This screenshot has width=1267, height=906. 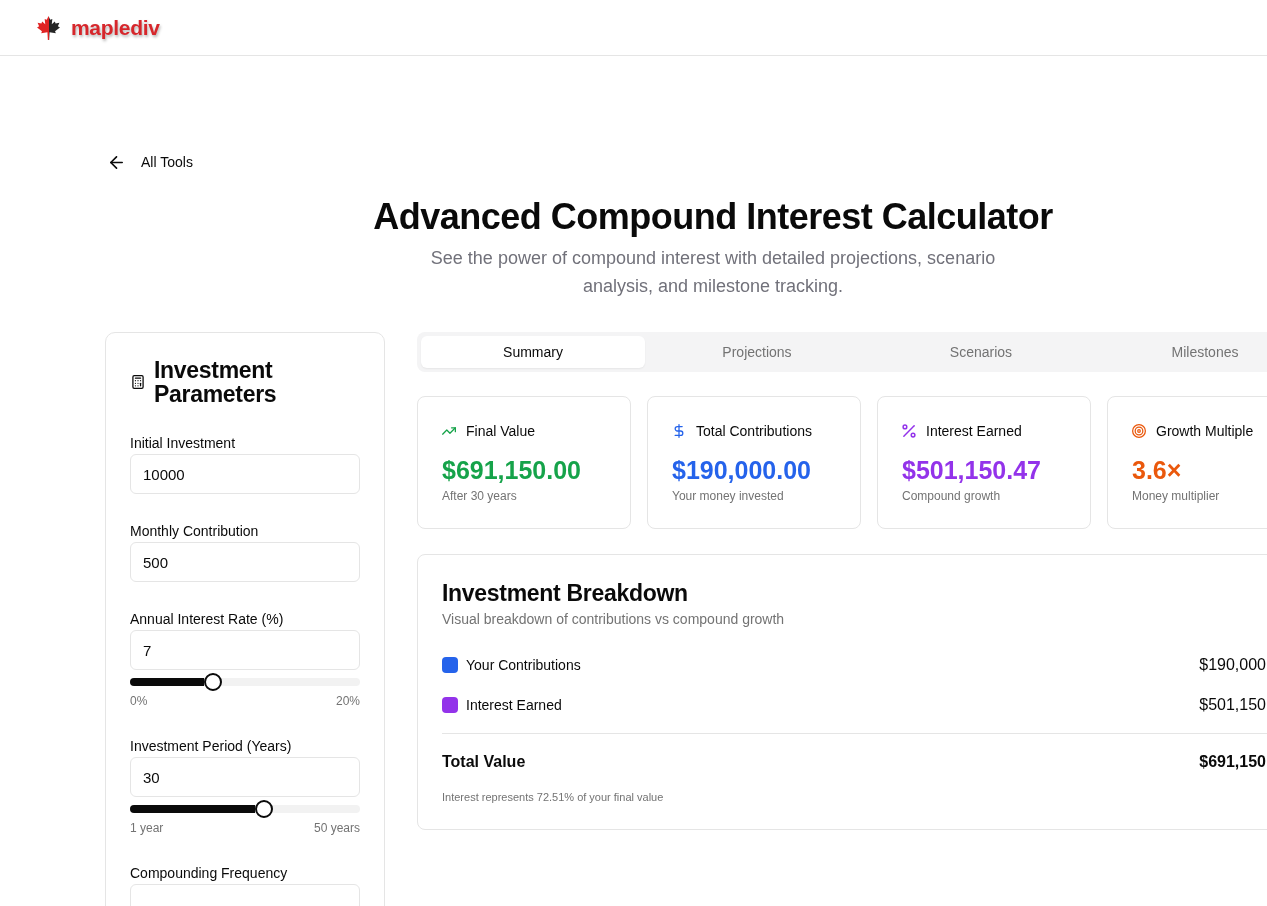 I want to click on legend-value: $190,000, so click(x=1232, y=665).